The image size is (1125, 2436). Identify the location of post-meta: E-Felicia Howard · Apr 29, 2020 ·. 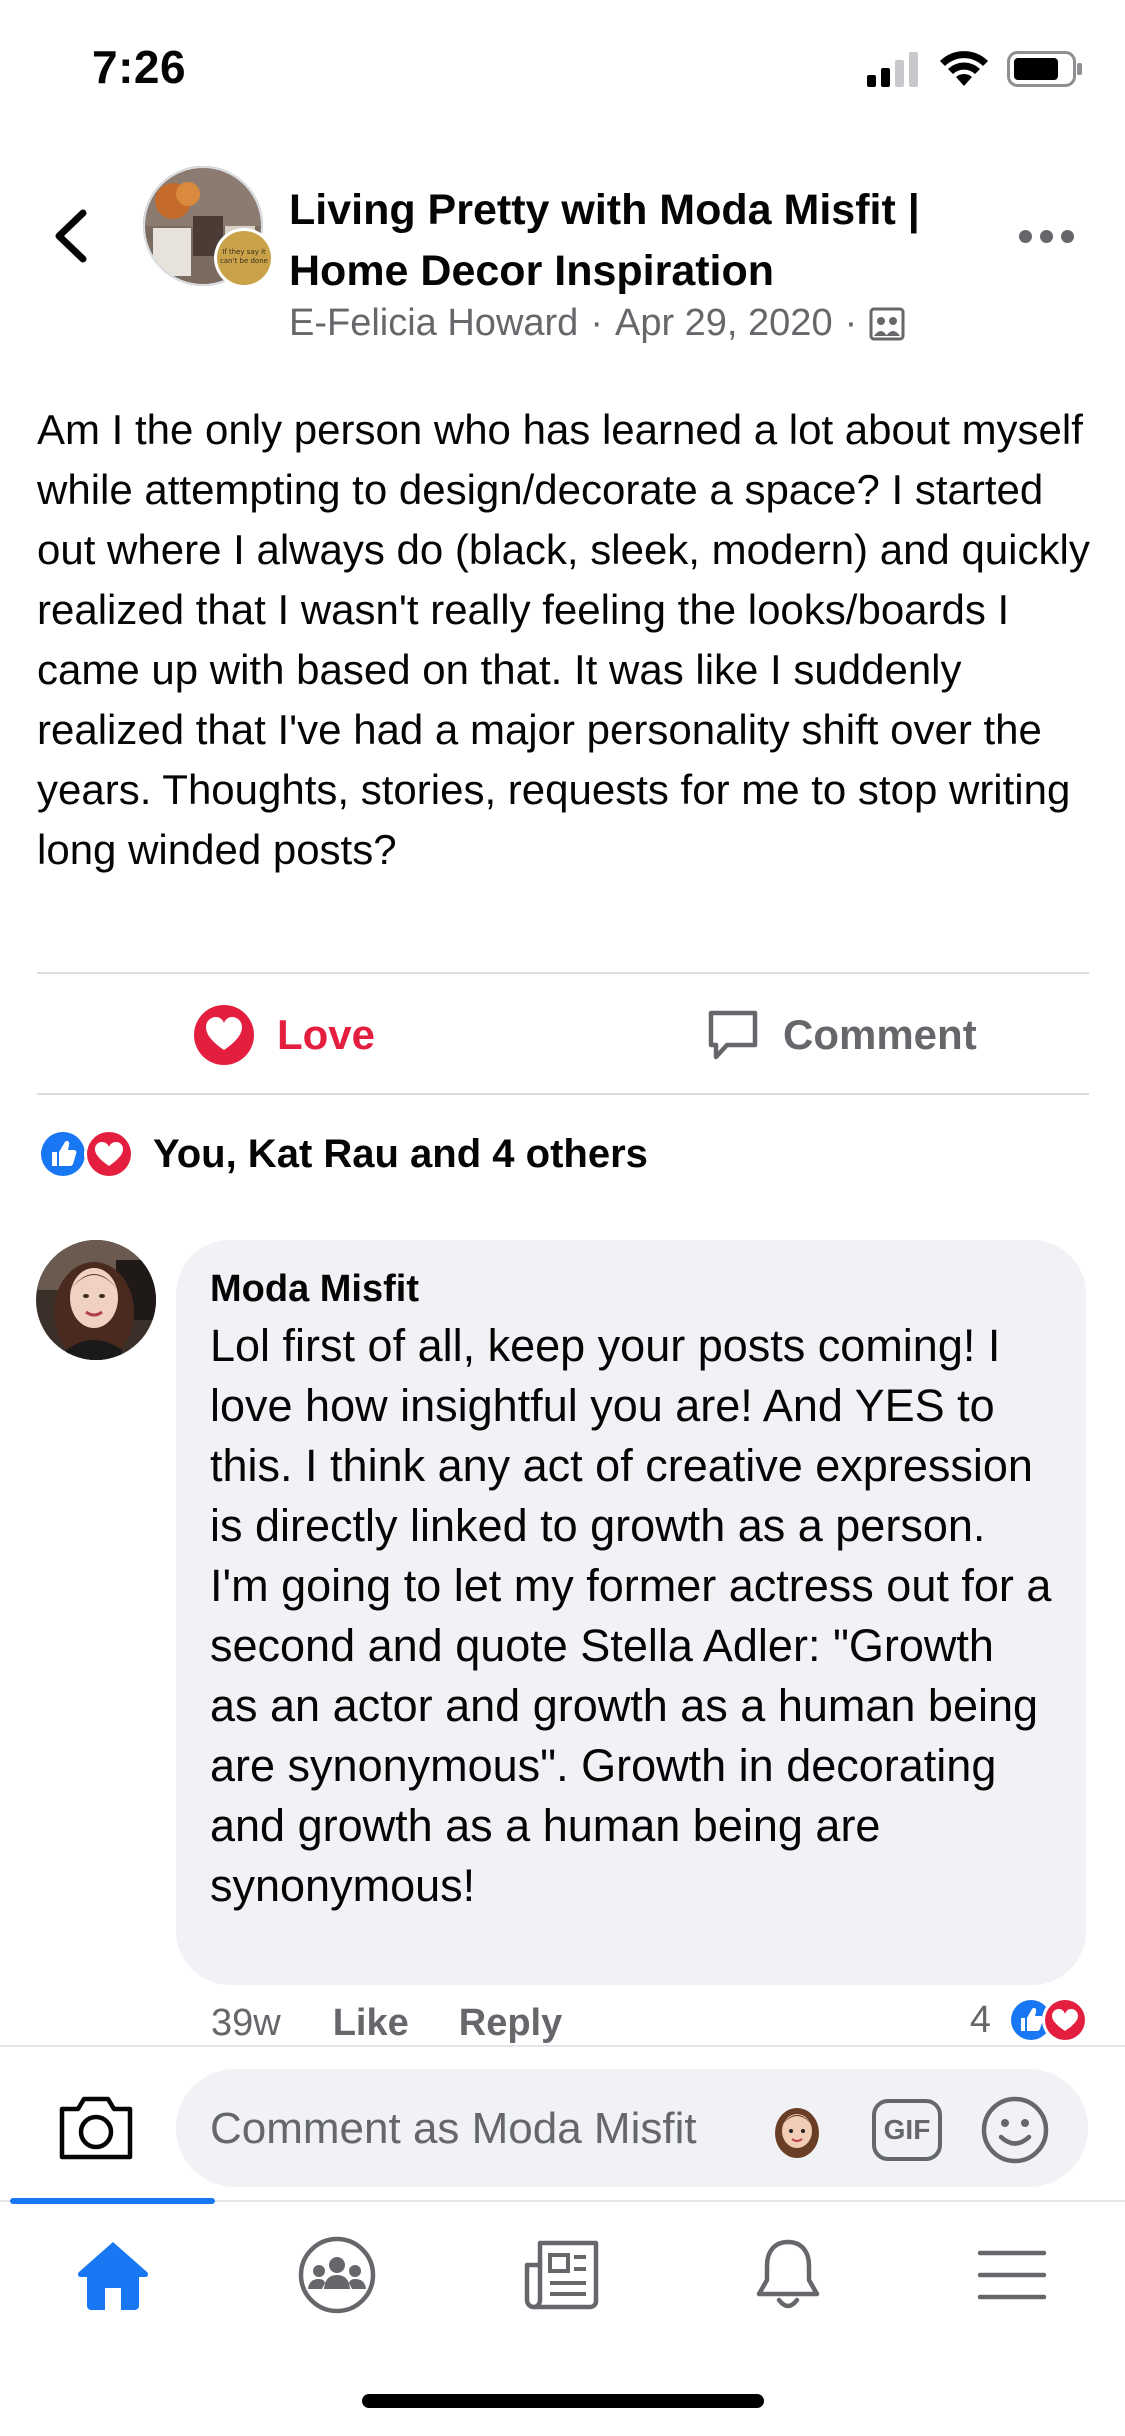
(597, 323).